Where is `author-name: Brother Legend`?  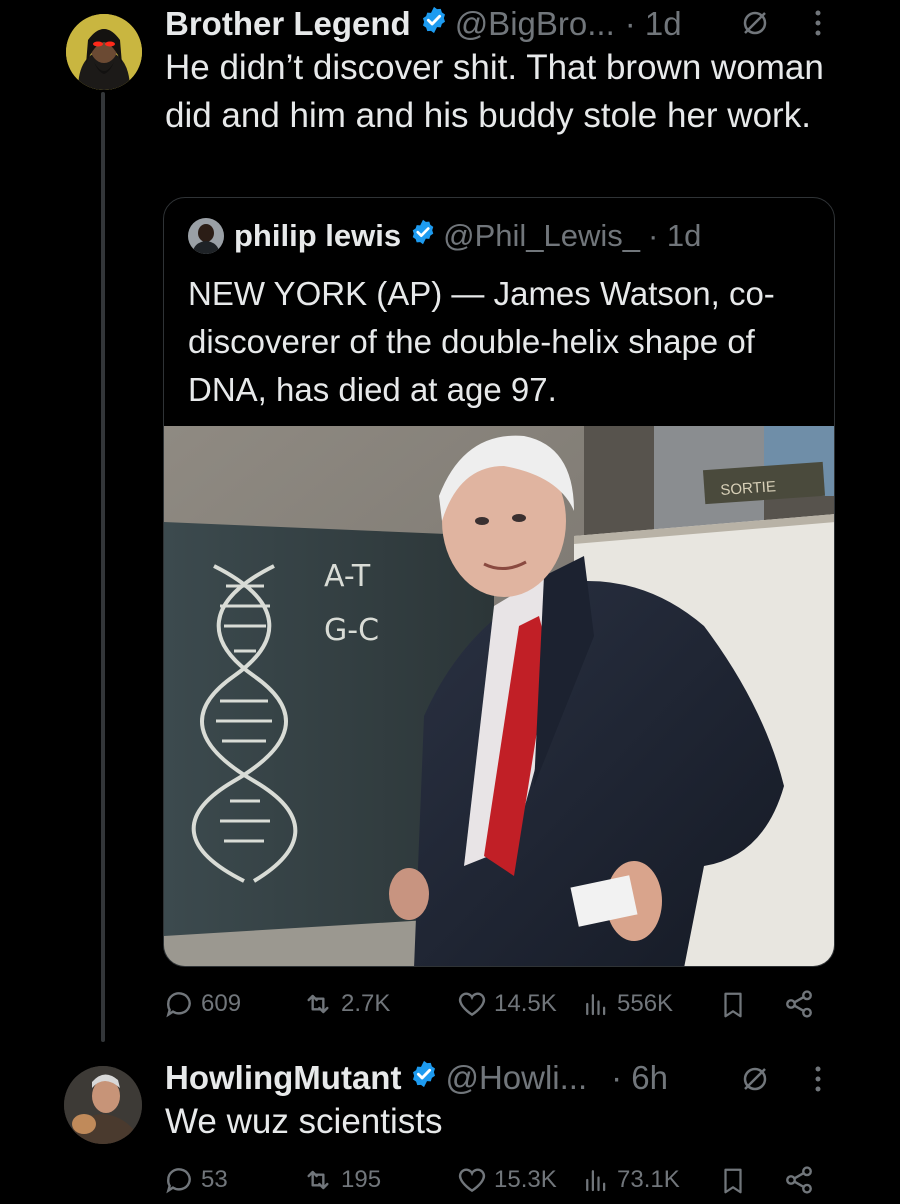 author-name: Brother Legend is located at coordinates (288, 24).